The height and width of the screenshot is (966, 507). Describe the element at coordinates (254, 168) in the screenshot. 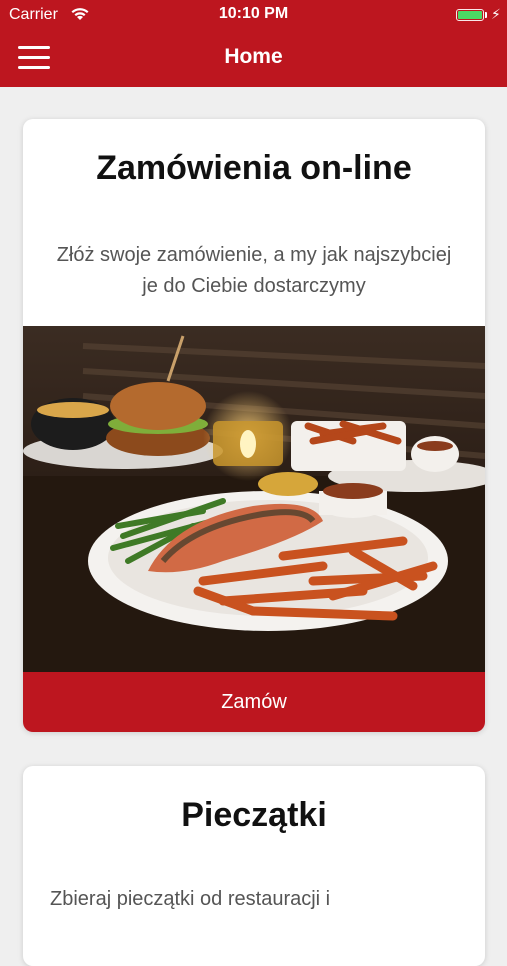

I see `card-title: Zamówienia on-line` at that location.